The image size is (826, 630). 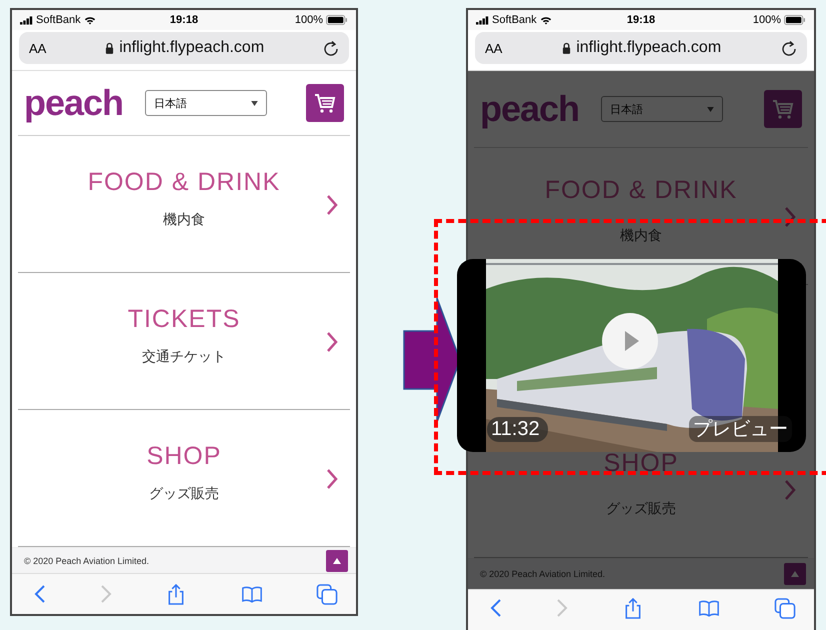 What do you see at coordinates (517, 429) in the screenshot?
I see `video-duration: 11:32` at bounding box center [517, 429].